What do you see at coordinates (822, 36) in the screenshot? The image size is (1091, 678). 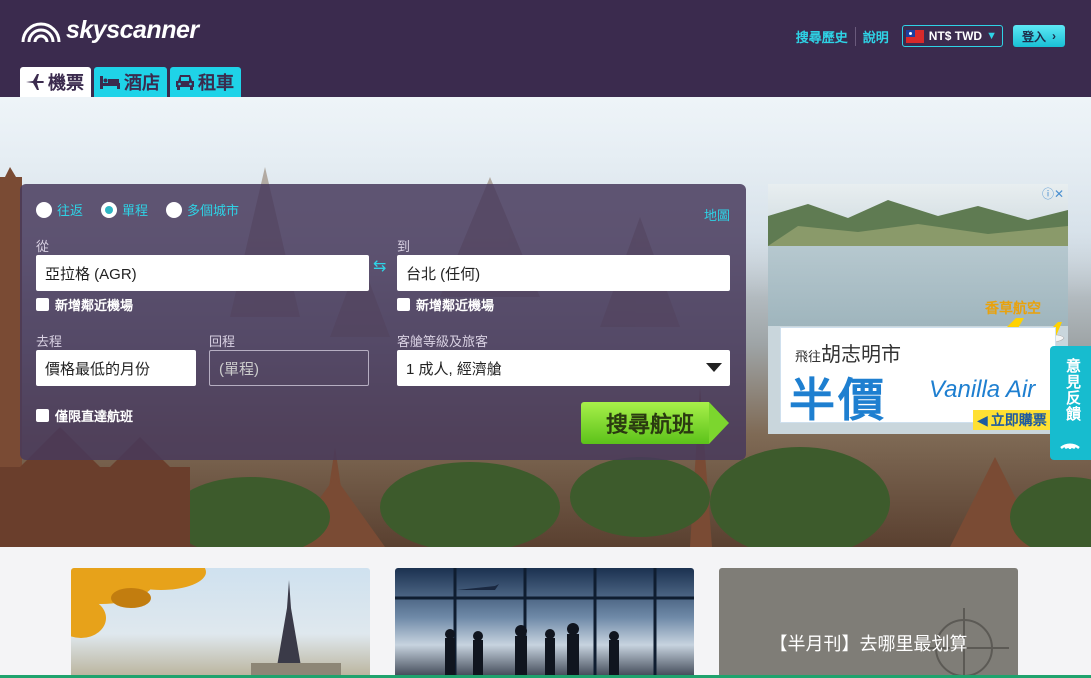 I see `search-history-link: 搜尋歷史` at bounding box center [822, 36].